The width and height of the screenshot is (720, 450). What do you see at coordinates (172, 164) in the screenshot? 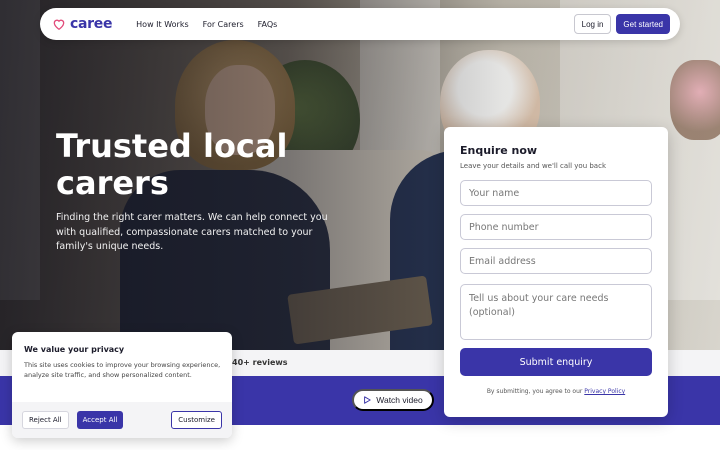
I see `hero-title: Trusted local carers` at bounding box center [172, 164].